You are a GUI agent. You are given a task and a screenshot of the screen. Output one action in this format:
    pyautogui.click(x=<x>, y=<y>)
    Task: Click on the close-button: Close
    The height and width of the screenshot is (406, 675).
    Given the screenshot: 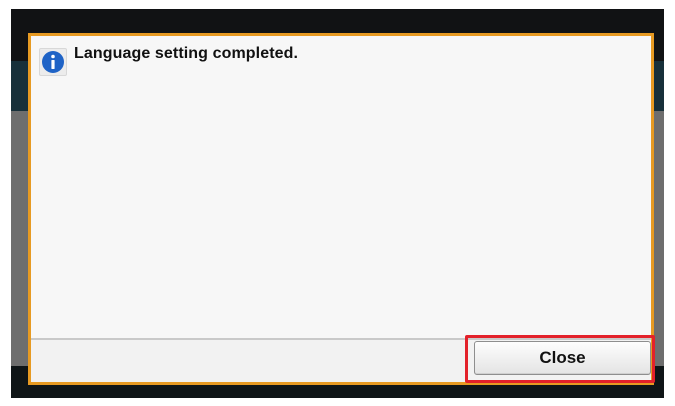 What is the action you would take?
    pyautogui.click(x=562, y=358)
    